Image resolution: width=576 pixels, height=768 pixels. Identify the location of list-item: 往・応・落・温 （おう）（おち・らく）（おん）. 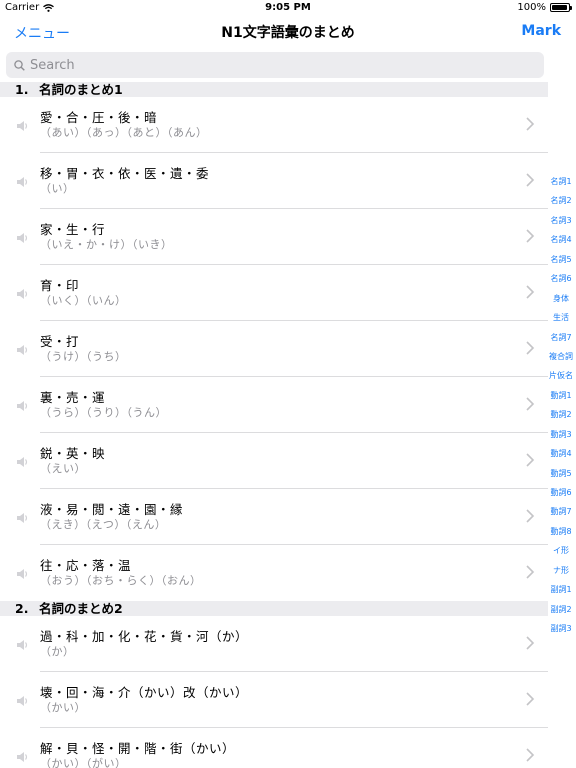
(274, 573).